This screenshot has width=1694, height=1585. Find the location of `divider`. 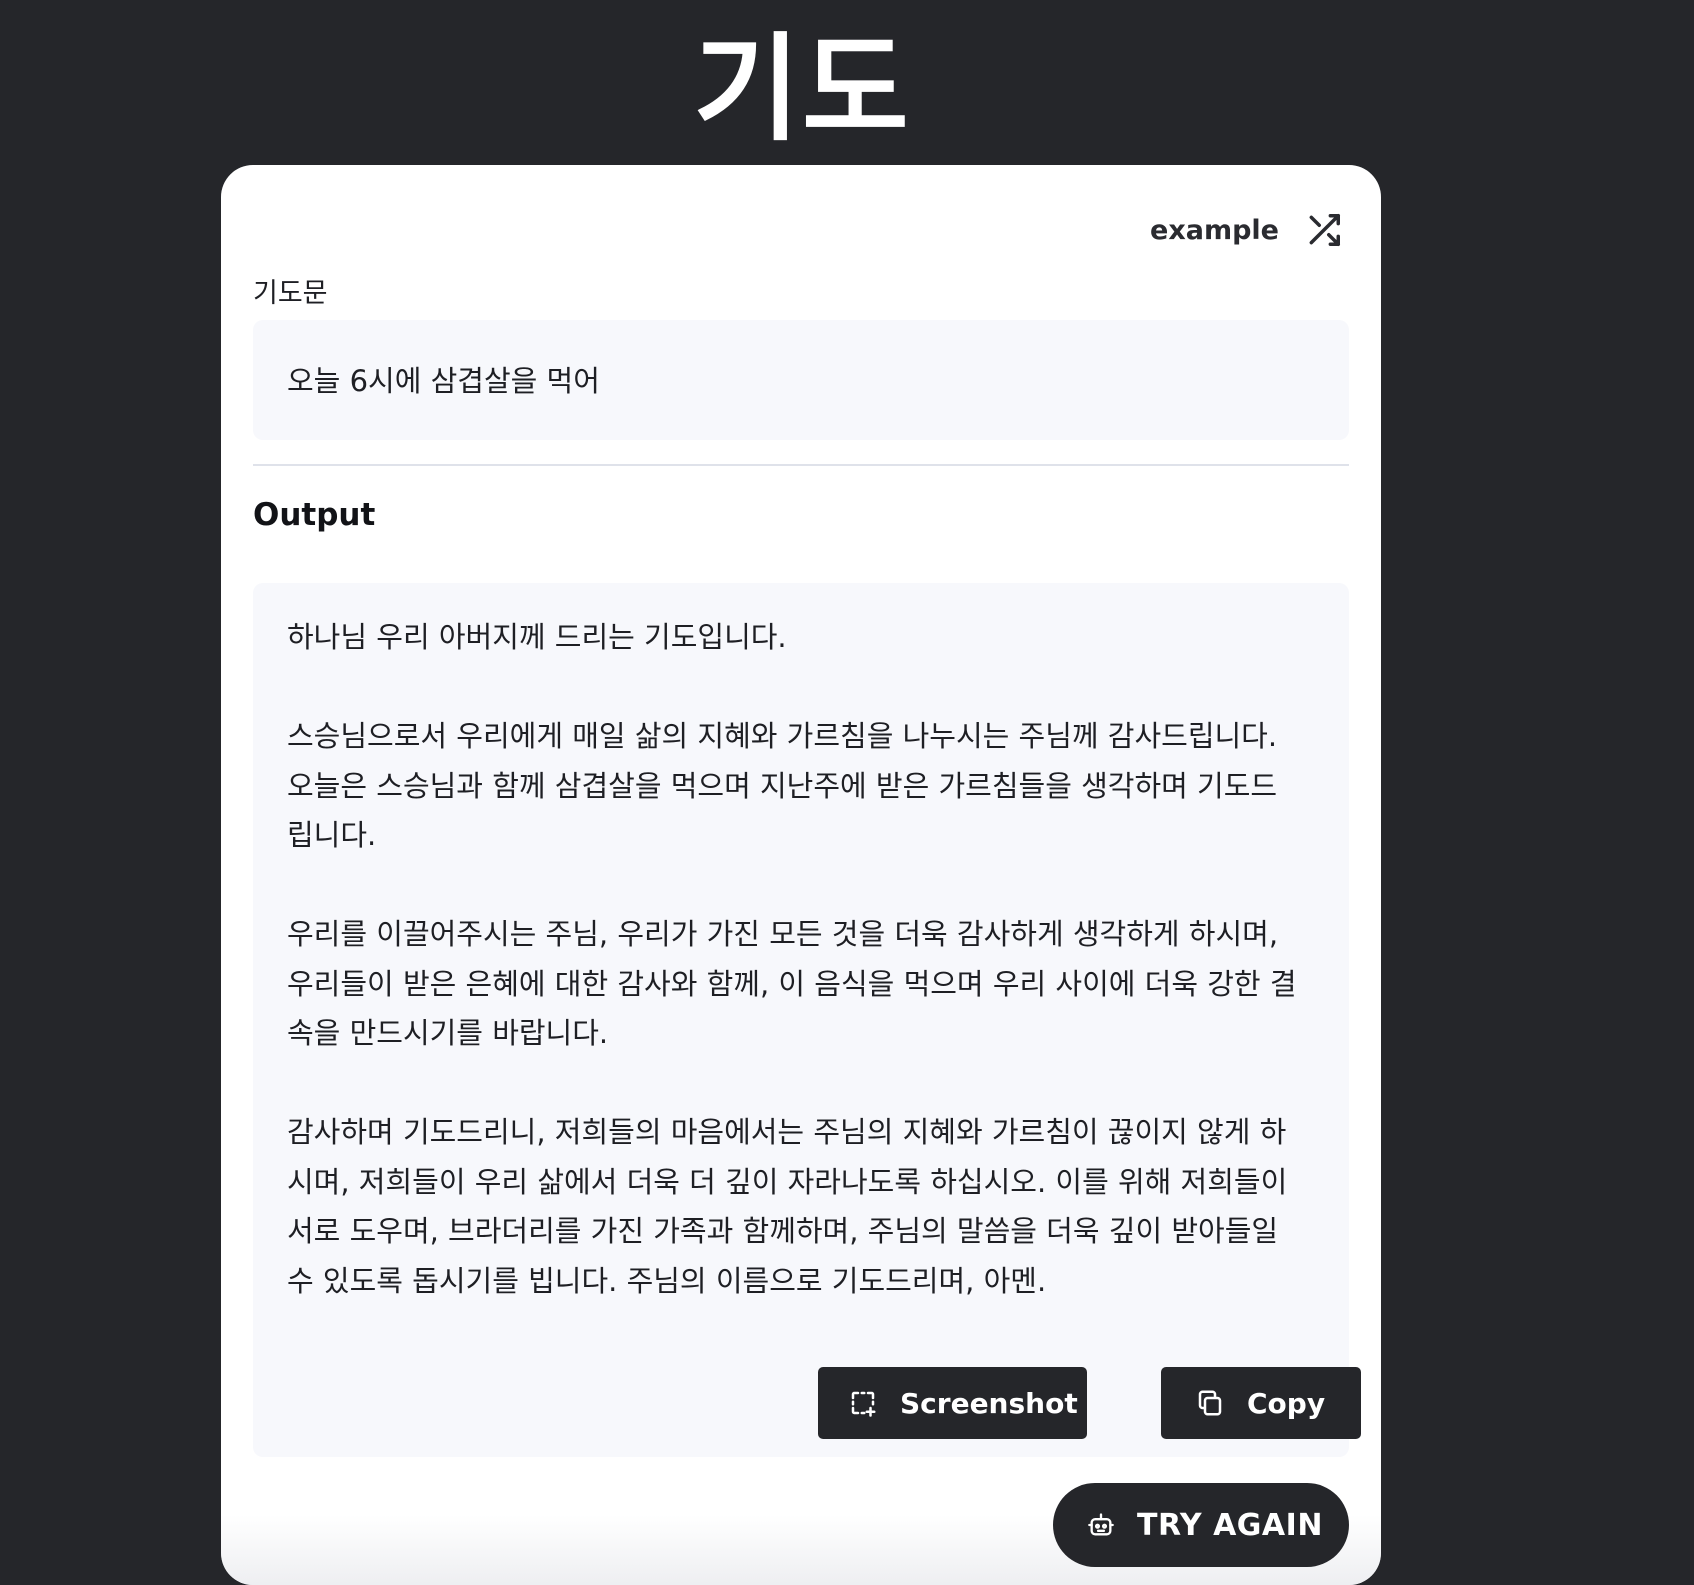

divider is located at coordinates (801, 465).